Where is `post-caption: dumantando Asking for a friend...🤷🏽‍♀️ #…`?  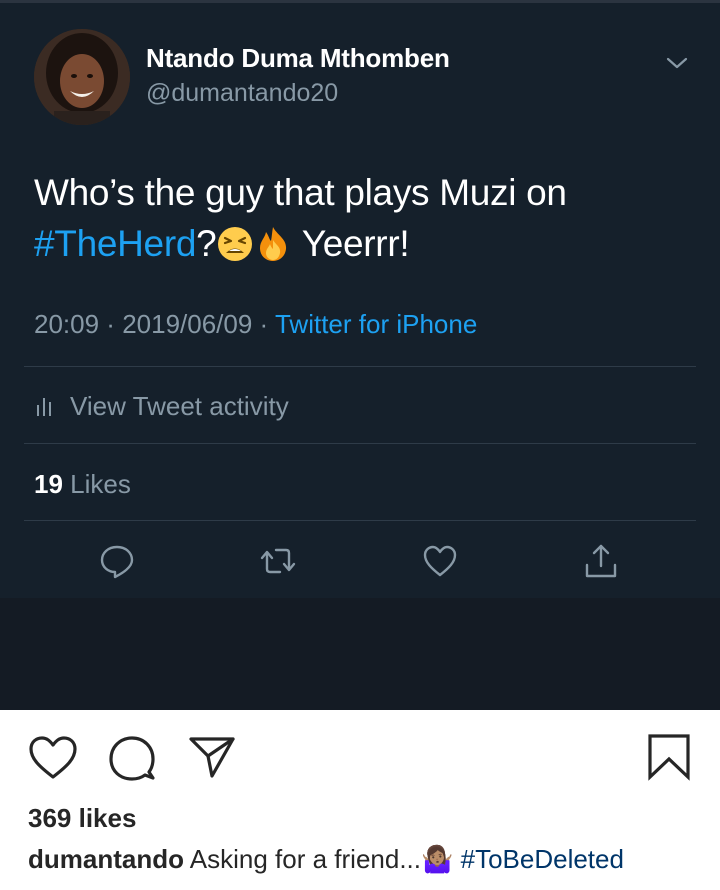 post-caption: dumantando Asking for a friend...🤷🏽‍♀️ #… is located at coordinates (373, 859).